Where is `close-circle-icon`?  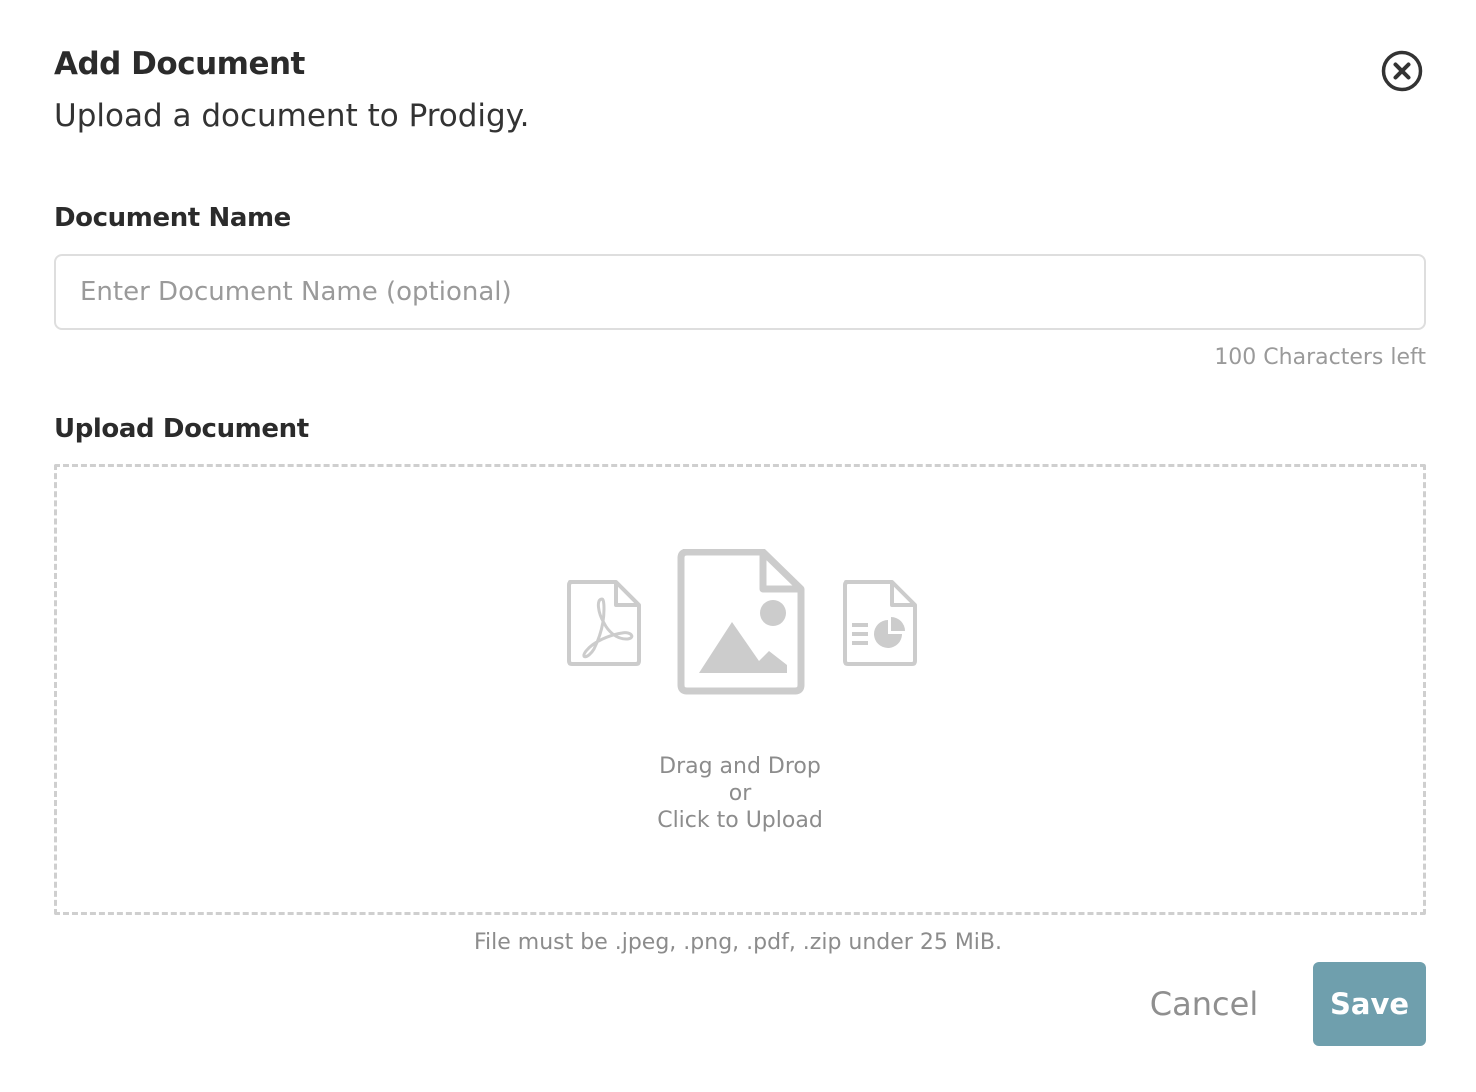
close-circle-icon is located at coordinates (1402, 71).